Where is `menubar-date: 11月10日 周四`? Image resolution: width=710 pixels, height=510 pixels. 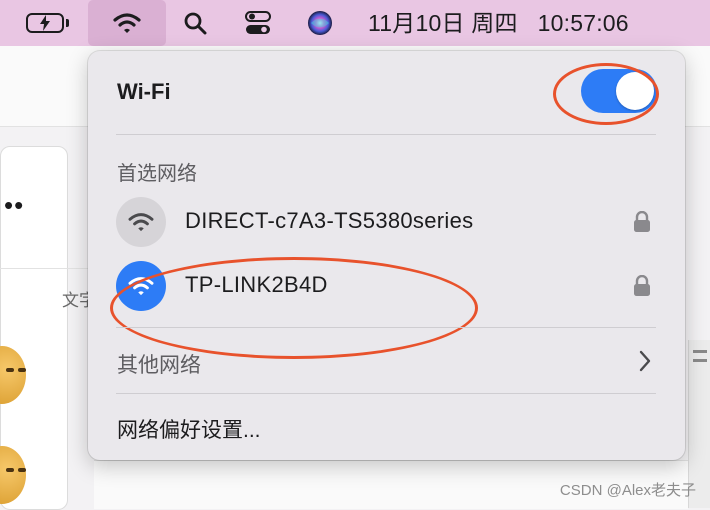
menubar-date: 11月10日 周四 is located at coordinates (443, 23).